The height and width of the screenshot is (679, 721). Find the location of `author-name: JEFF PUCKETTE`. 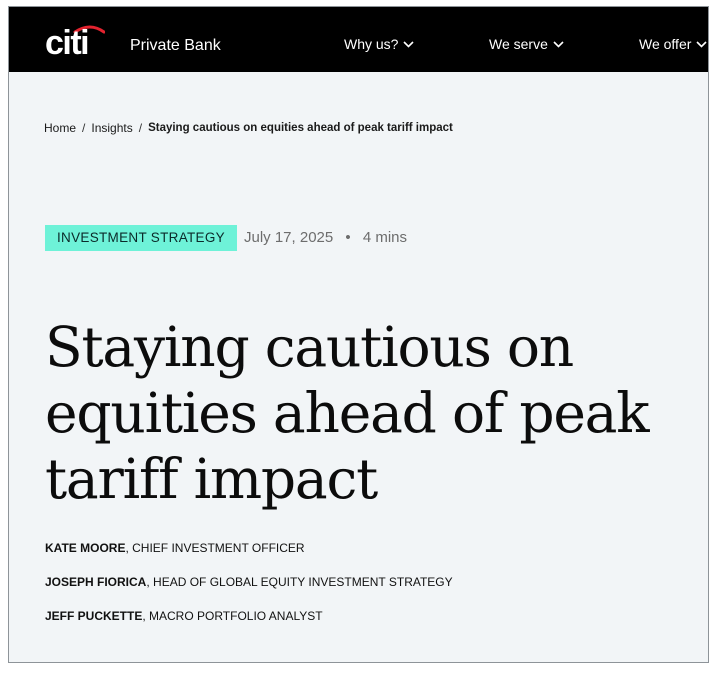

author-name: JEFF PUCKETTE is located at coordinates (94, 616).